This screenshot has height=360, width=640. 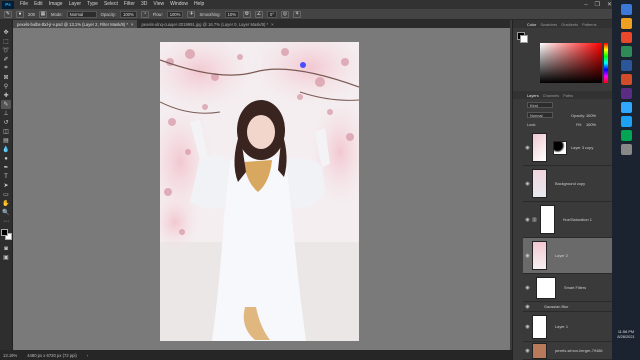 What do you see at coordinates (556, 306) in the screenshot?
I see `layer-name: Gaussian Blur` at bounding box center [556, 306].